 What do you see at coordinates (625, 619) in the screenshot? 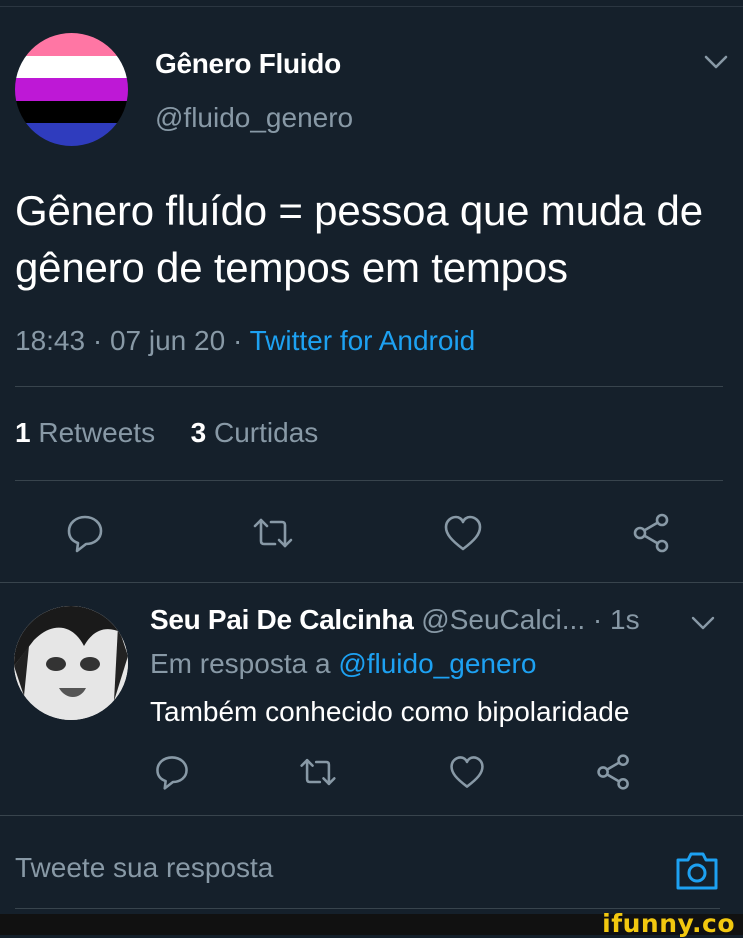
I see `reply-time: 1s` at bounding box center [625, 619].